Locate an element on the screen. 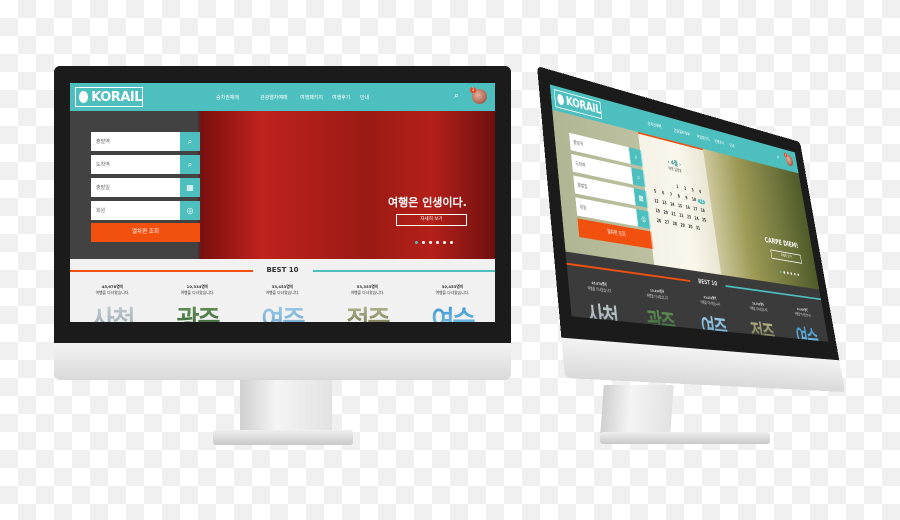 This screenshot has height=520, width=900. traveler-count: 33,453명이 is located at coordinates (282, 286).